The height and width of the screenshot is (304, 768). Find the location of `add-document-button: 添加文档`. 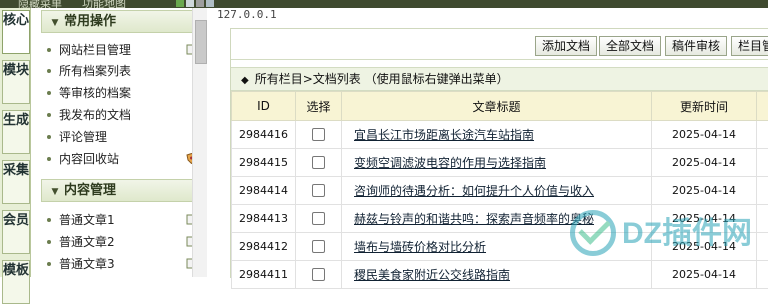

add-document-button: 添加文档 is located at coordinates (566, 46).